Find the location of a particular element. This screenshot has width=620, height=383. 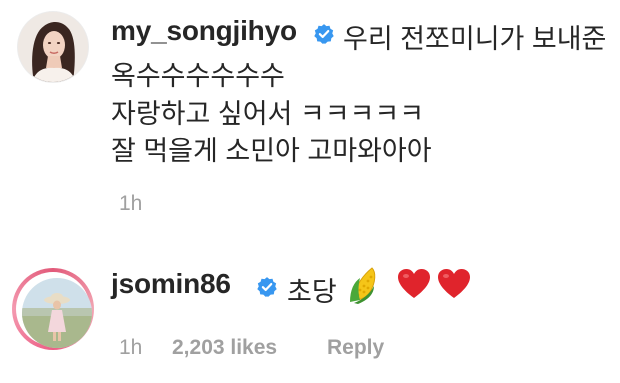

story-ring is located at coordinates (53, 309).